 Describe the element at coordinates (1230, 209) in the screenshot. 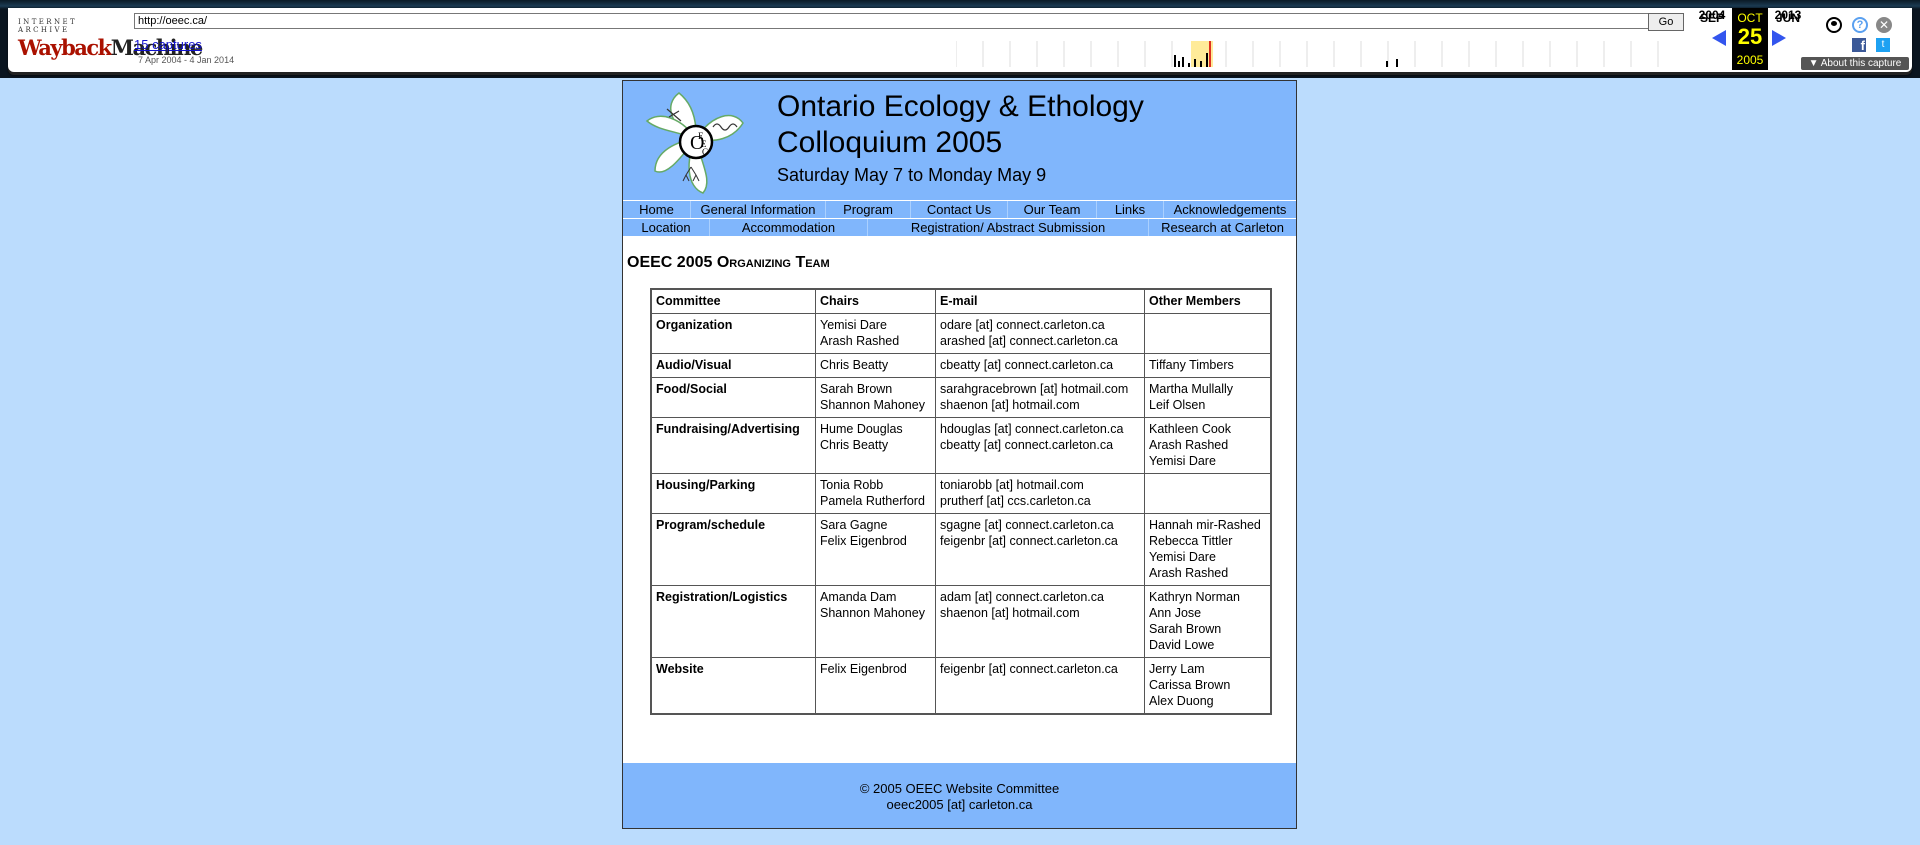

I see `nav-acknowledgements: Acknowledgements` at that location.